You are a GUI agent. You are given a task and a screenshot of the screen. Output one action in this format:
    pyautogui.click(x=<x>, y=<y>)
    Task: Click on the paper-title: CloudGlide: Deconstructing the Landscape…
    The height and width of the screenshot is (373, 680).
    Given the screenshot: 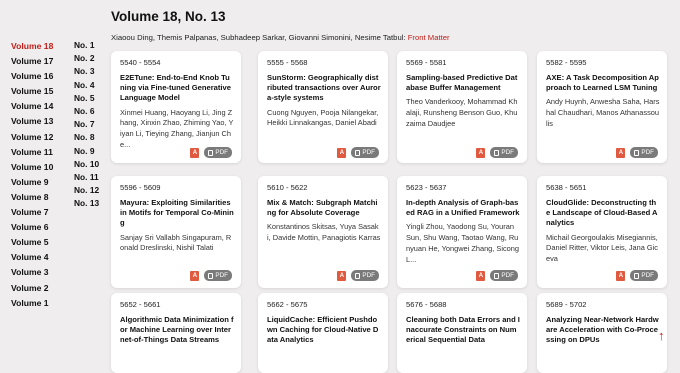 What is the action you would take?
    pyautogui.click(x=606, y=213)
    